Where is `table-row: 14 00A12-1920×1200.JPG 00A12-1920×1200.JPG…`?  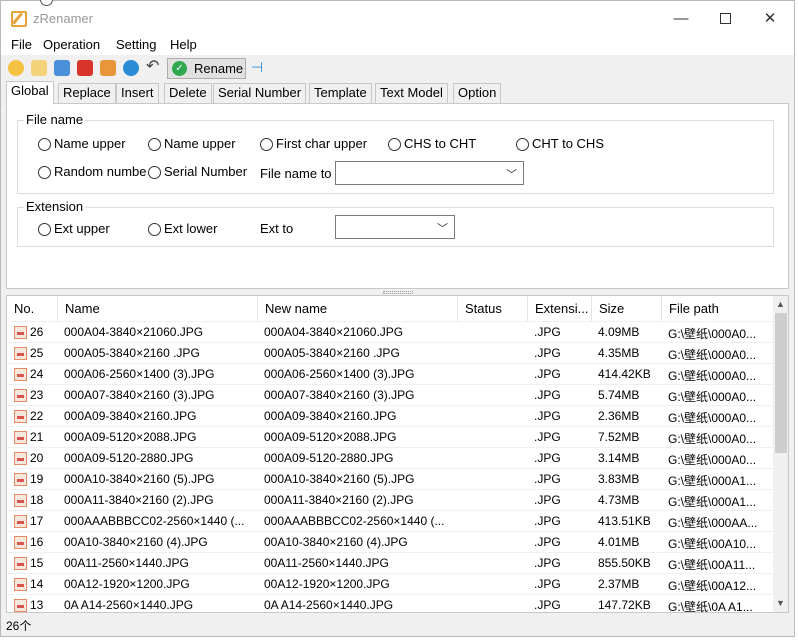 table-row: 14 00A12-1920×1200.JPG 00A12-1920×1200.JPG… is located at coordinates (390, 583).